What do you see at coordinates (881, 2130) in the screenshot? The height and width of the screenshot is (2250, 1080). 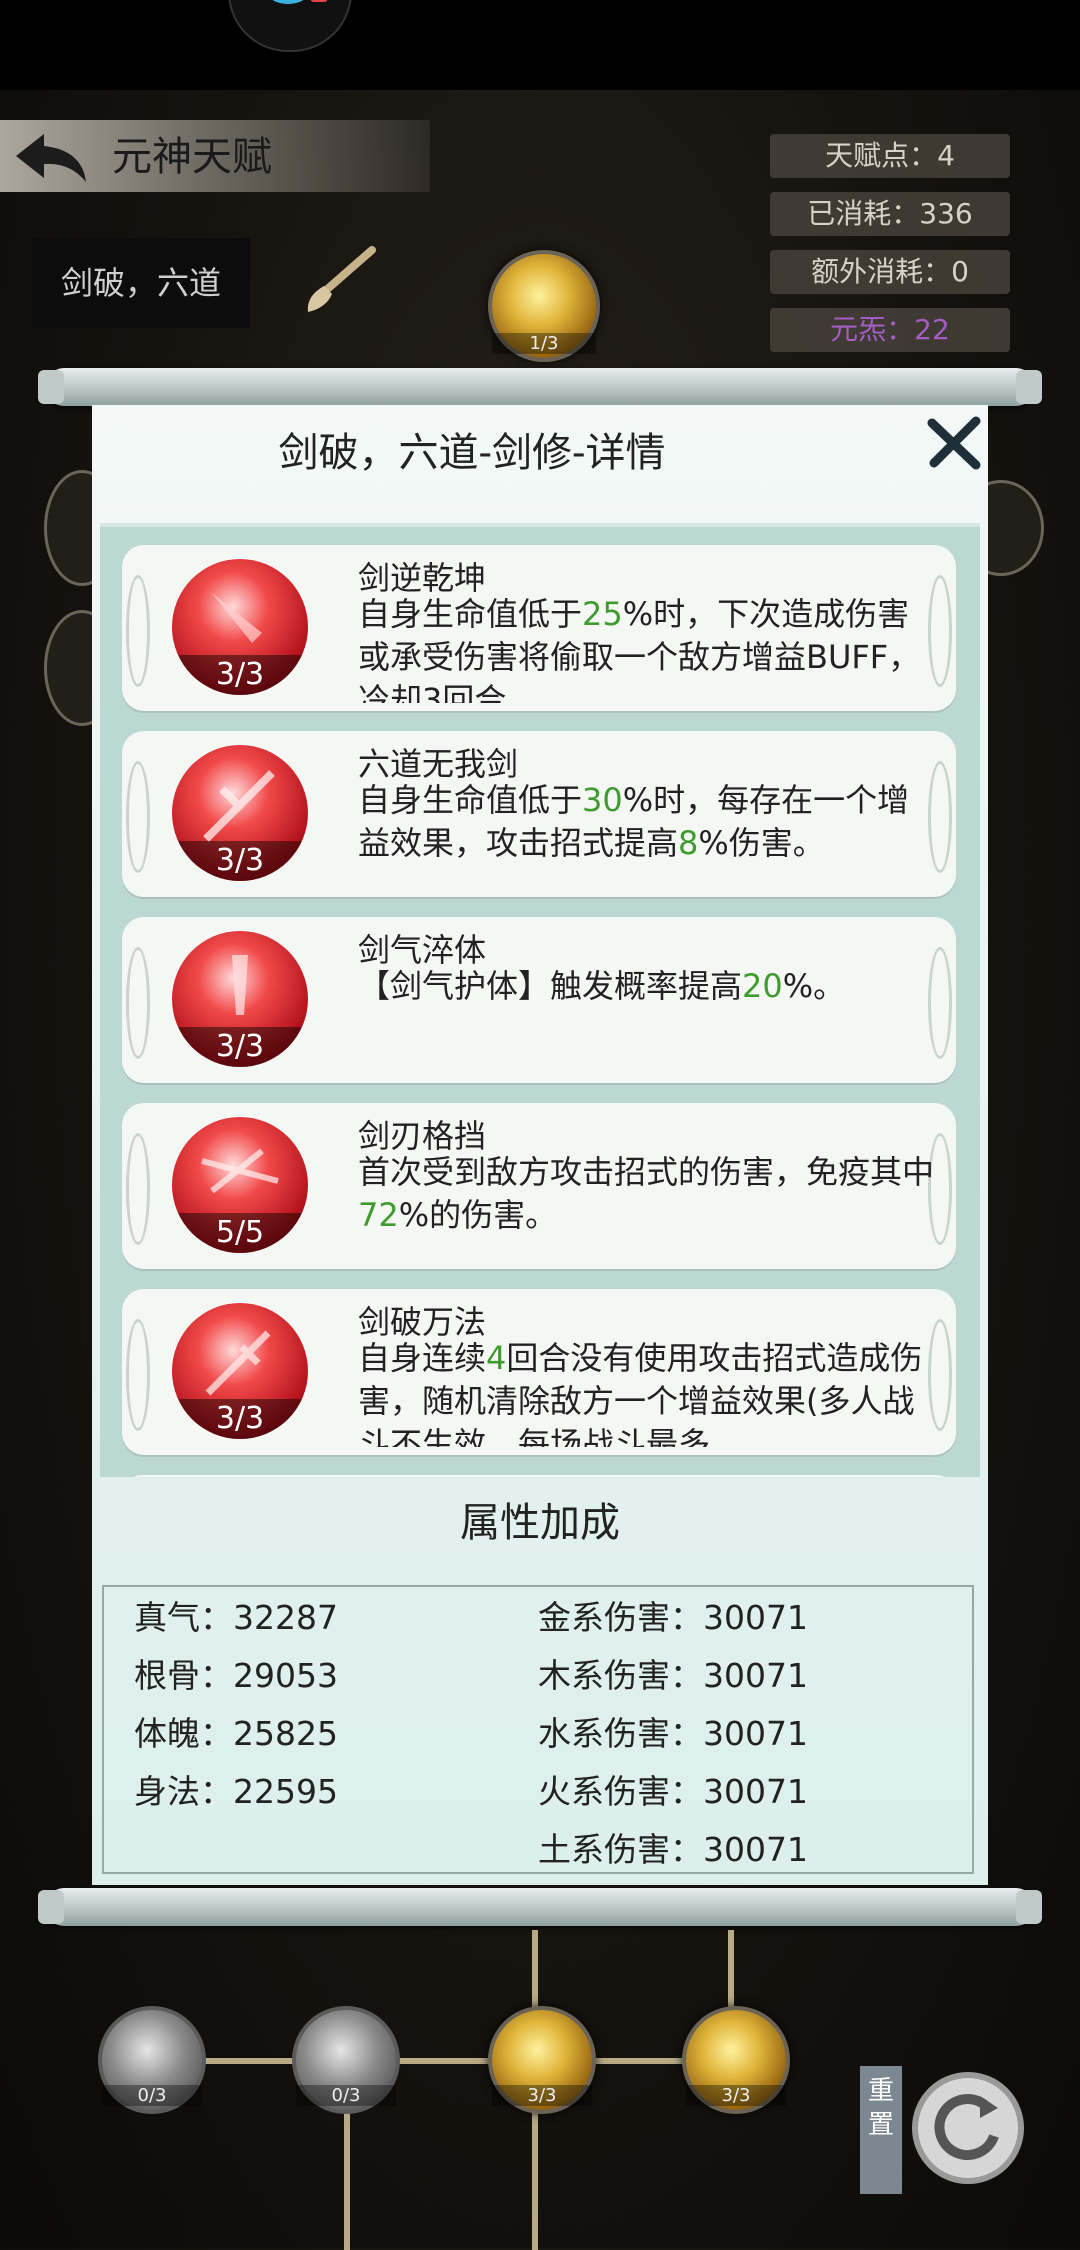 I see `reset-label: 重置` at bounding box center [881, 2130].